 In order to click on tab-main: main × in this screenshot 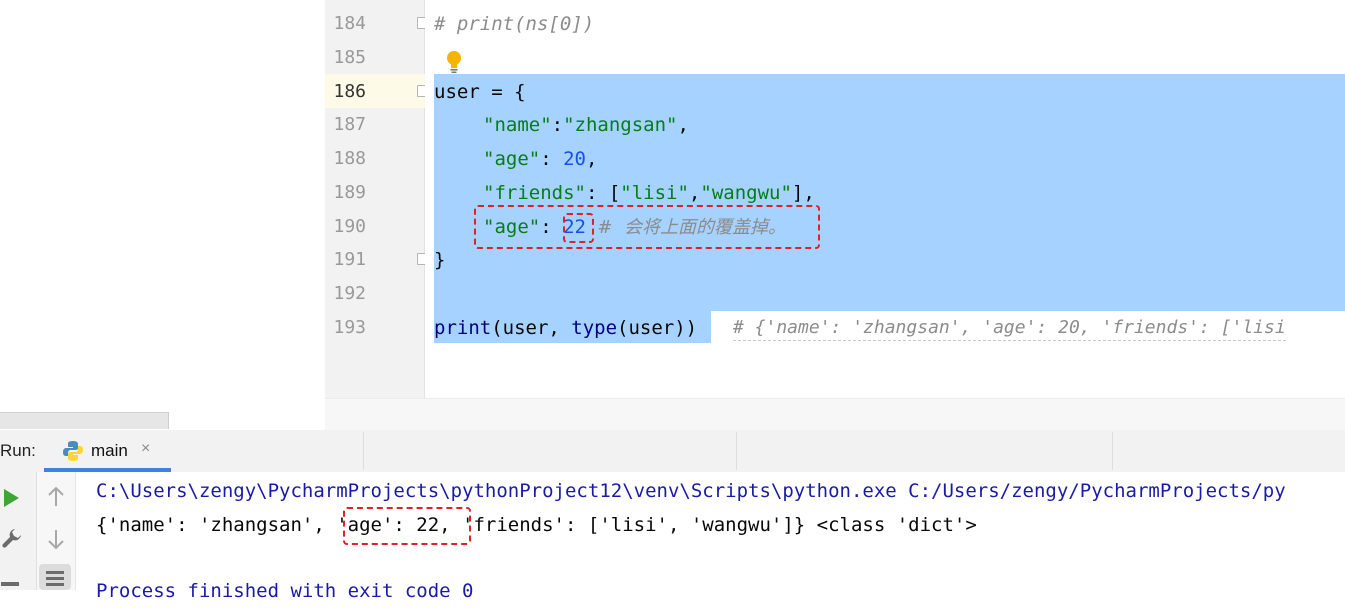, I will do `click(107, 452)`.